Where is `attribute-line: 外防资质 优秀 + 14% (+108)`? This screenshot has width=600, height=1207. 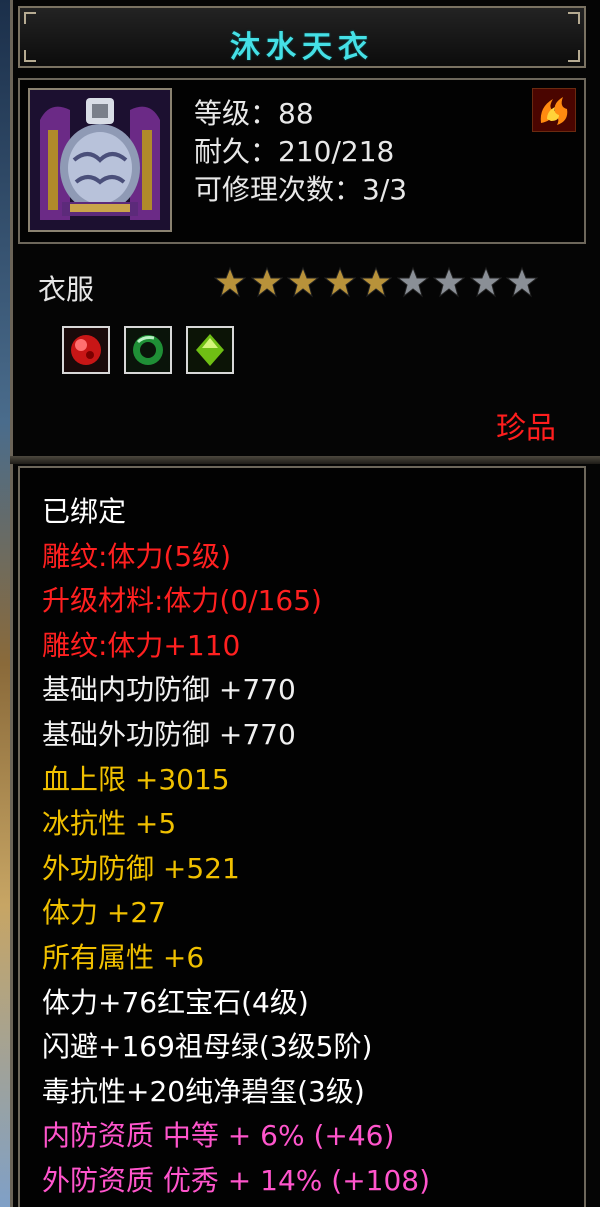
attribute-line: 外防资质 优秀 + 14% (+108) is located at coordinates (236, 1180).